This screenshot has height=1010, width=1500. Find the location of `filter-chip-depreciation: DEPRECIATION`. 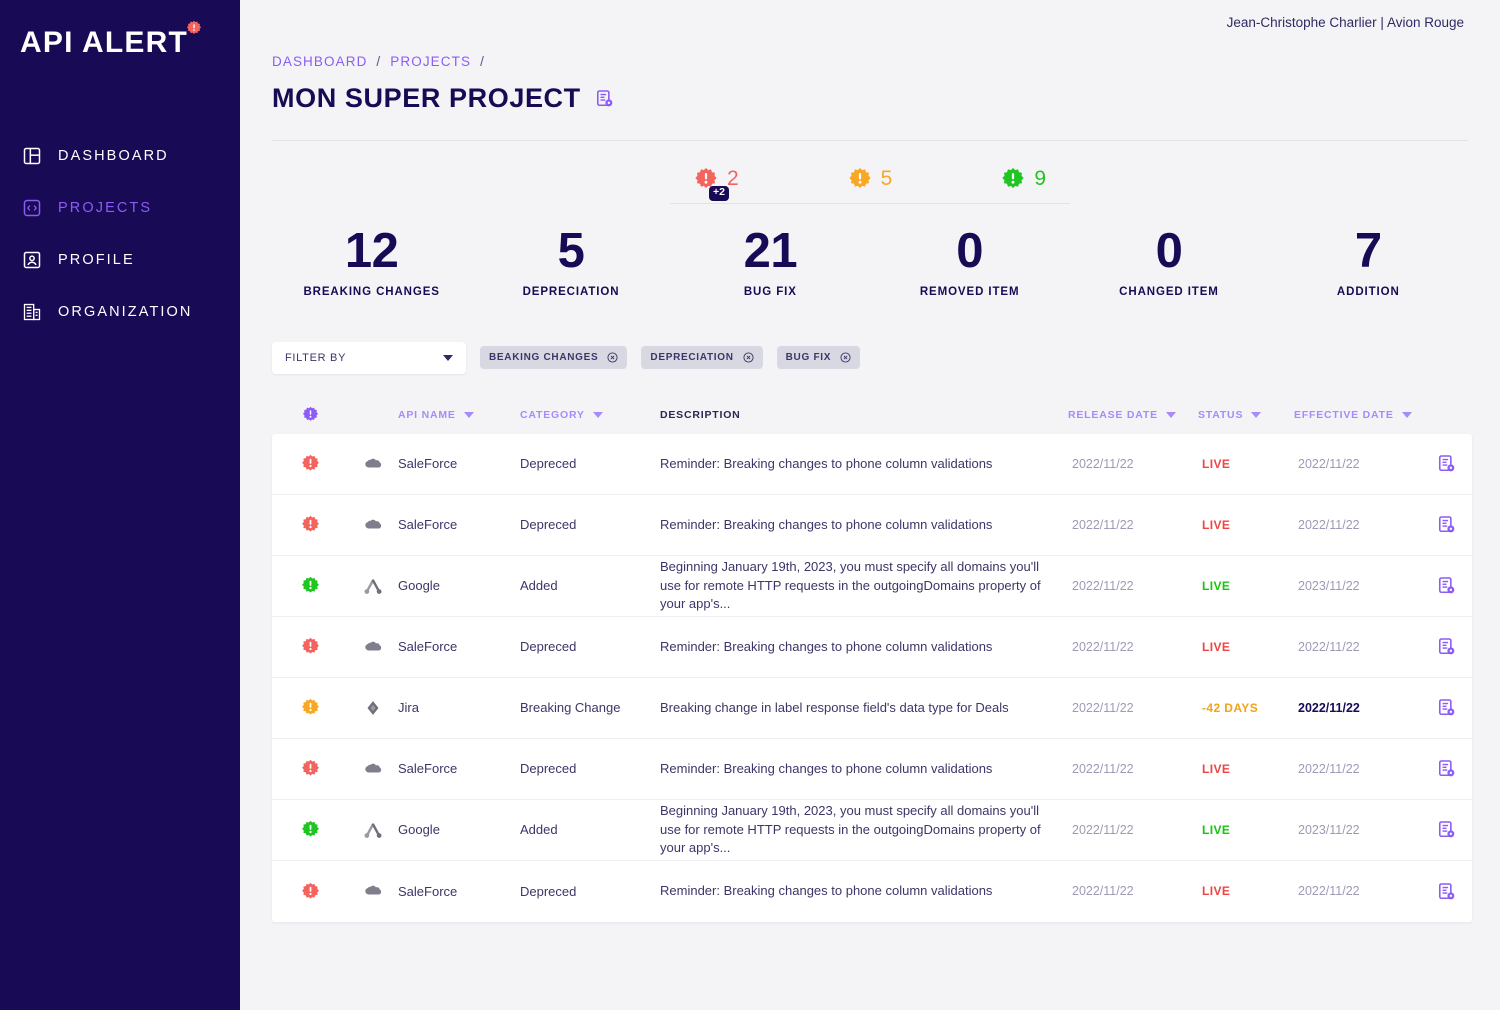

filter-chip-depreciation: DEPRECIATION is located at coordinates (702, 358).